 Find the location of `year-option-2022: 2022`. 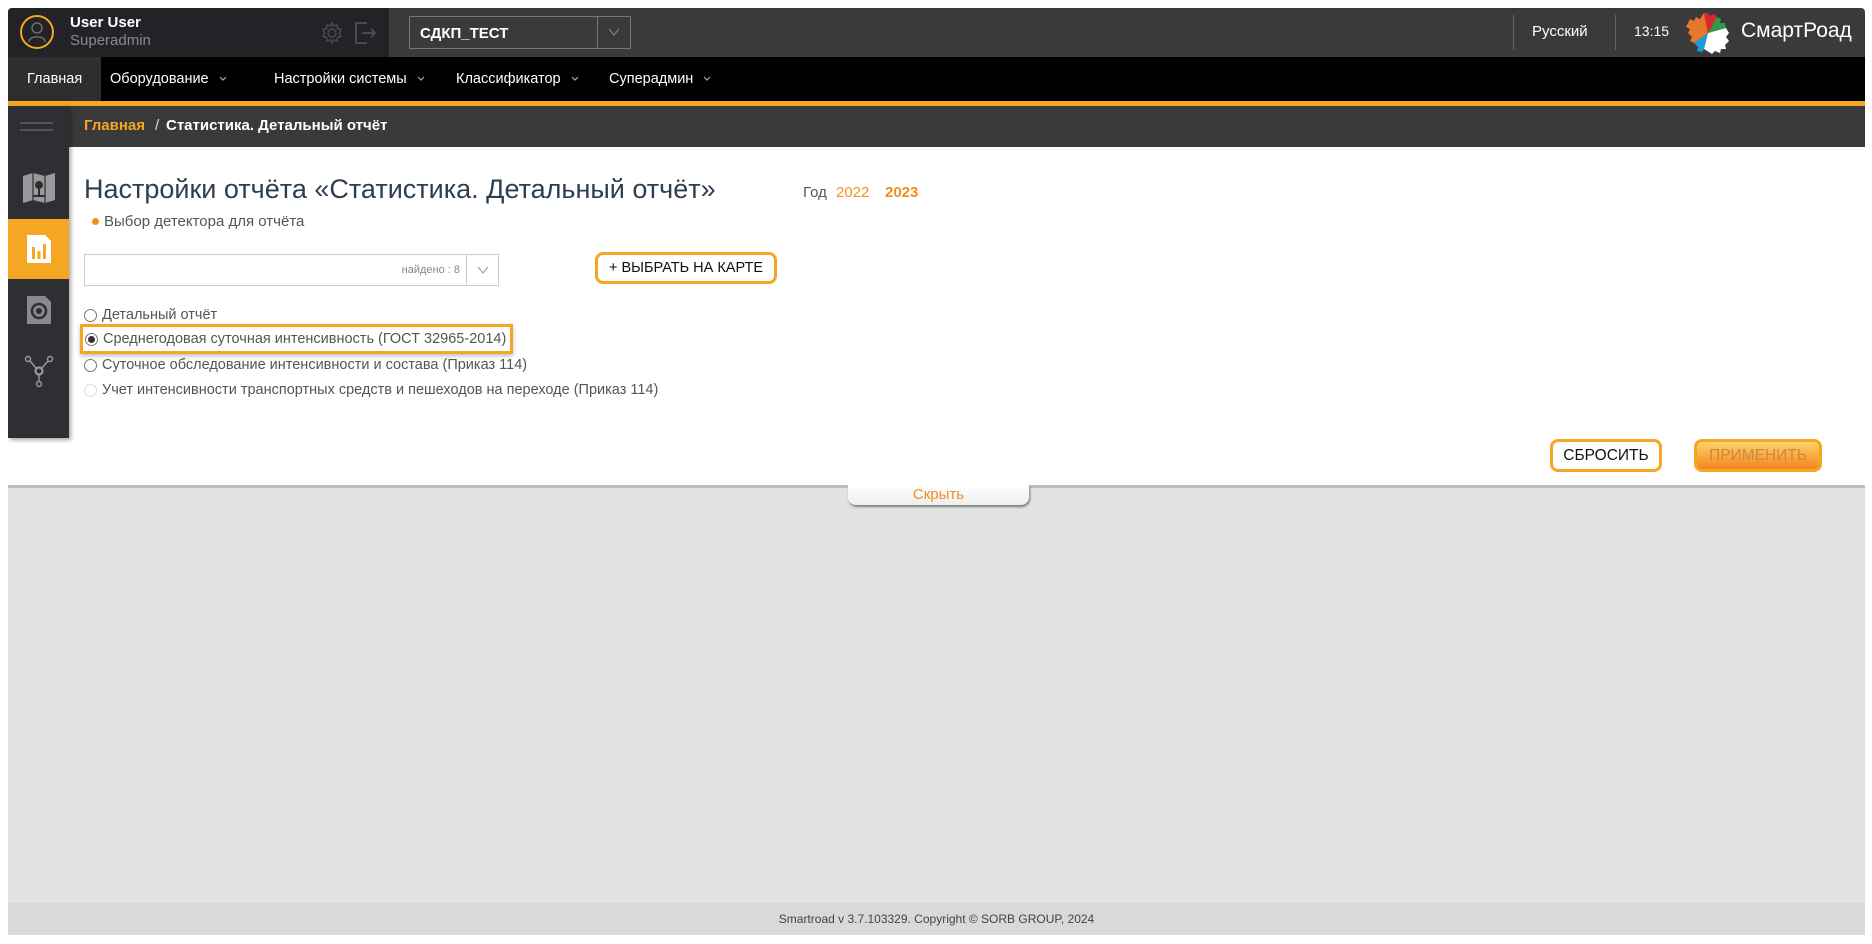

year-option-2022: 2022 is located at coordinates (852, 192).